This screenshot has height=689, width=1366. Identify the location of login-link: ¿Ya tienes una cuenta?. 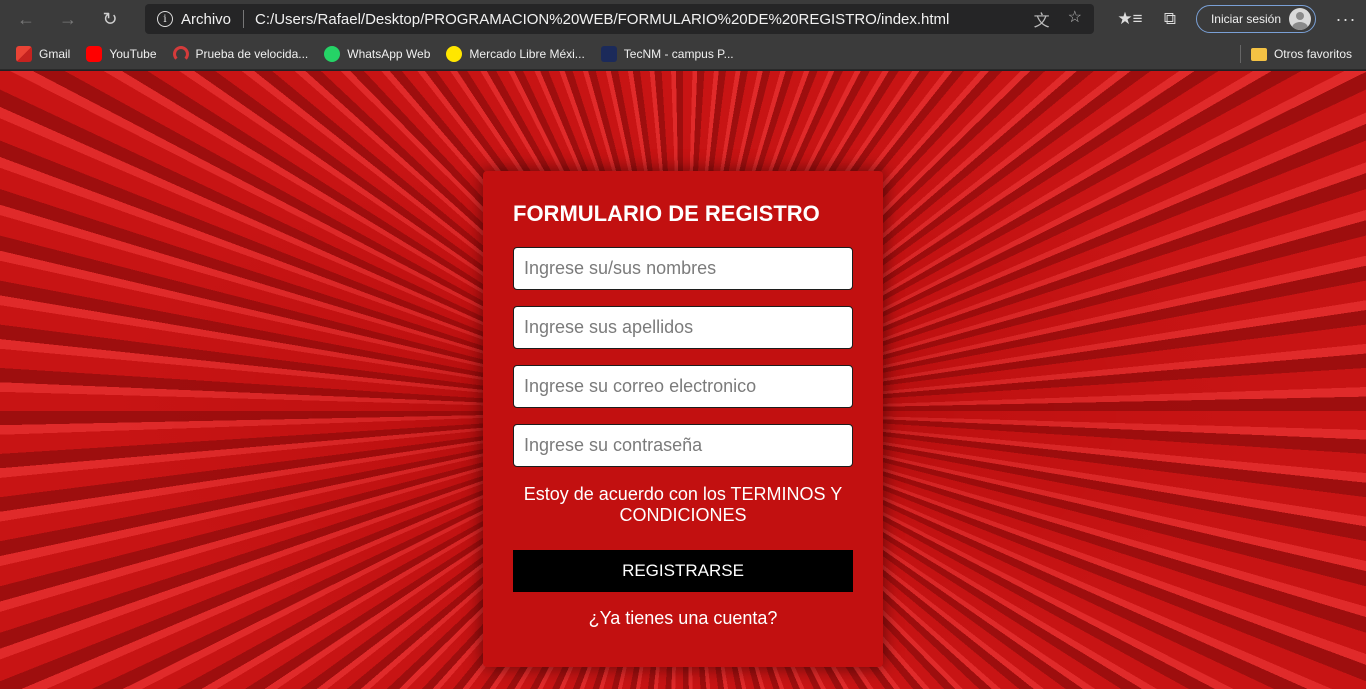
(683, 618).